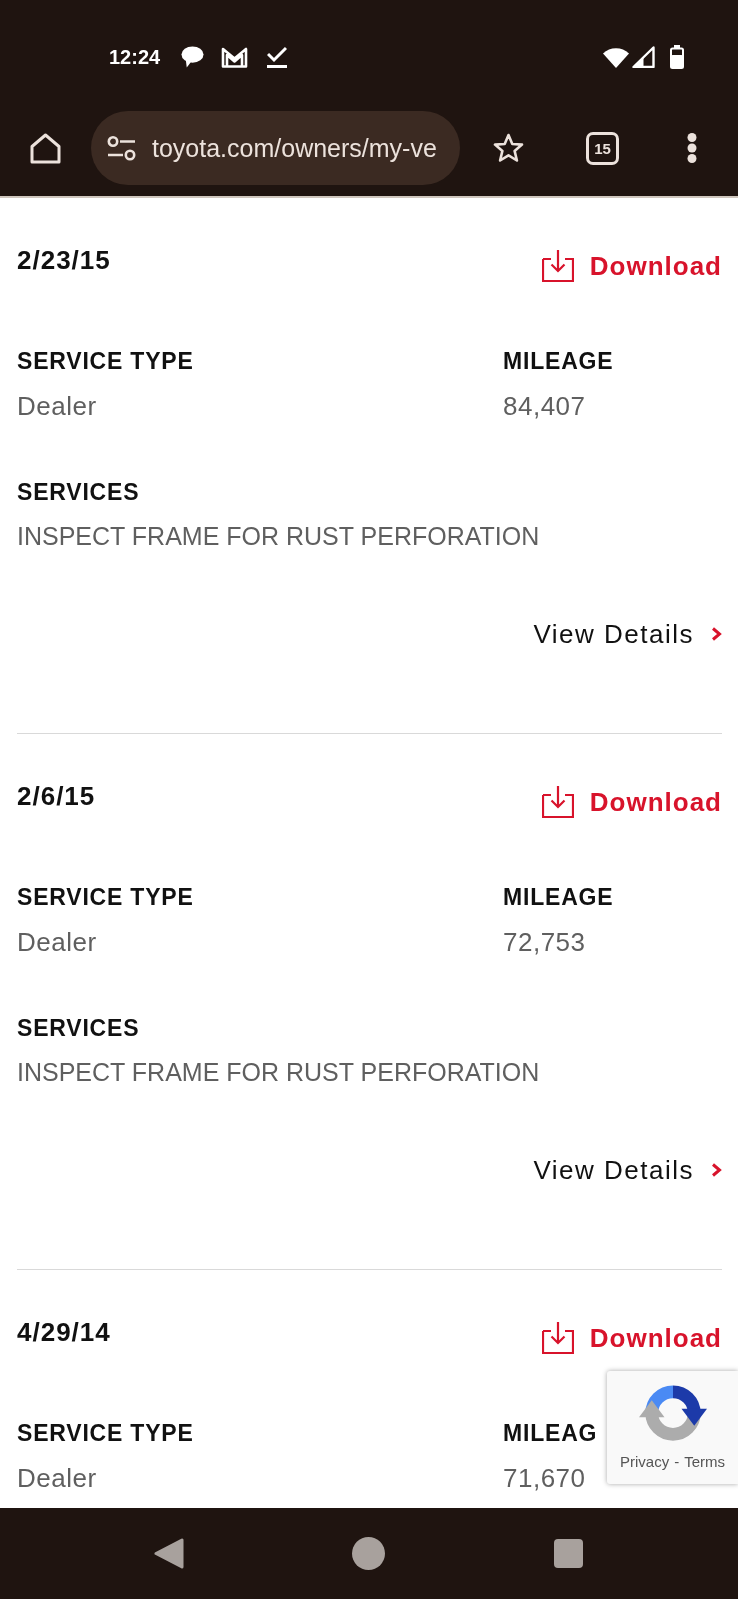 This screenshot has width=738, height=1599. Describe the element at coordinates (645, 1462) in the screenshot. I see `footer-link: Privacy` at that location.